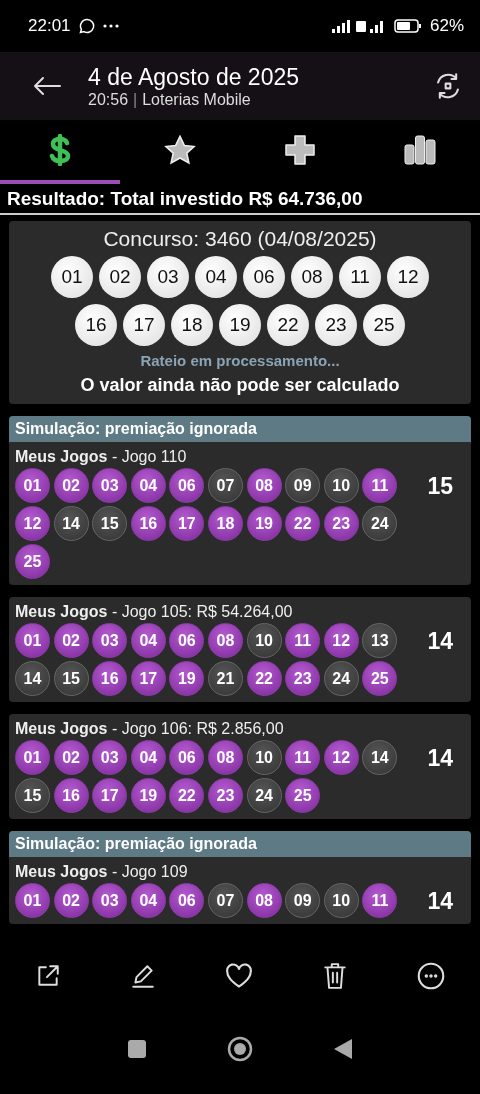 The height and width of the screenshot is (1094, 480). Describe the element at coordinates (101, 872) in the screenshot. I see `game-title: Meus Jogos - Jogo 109` at that location.